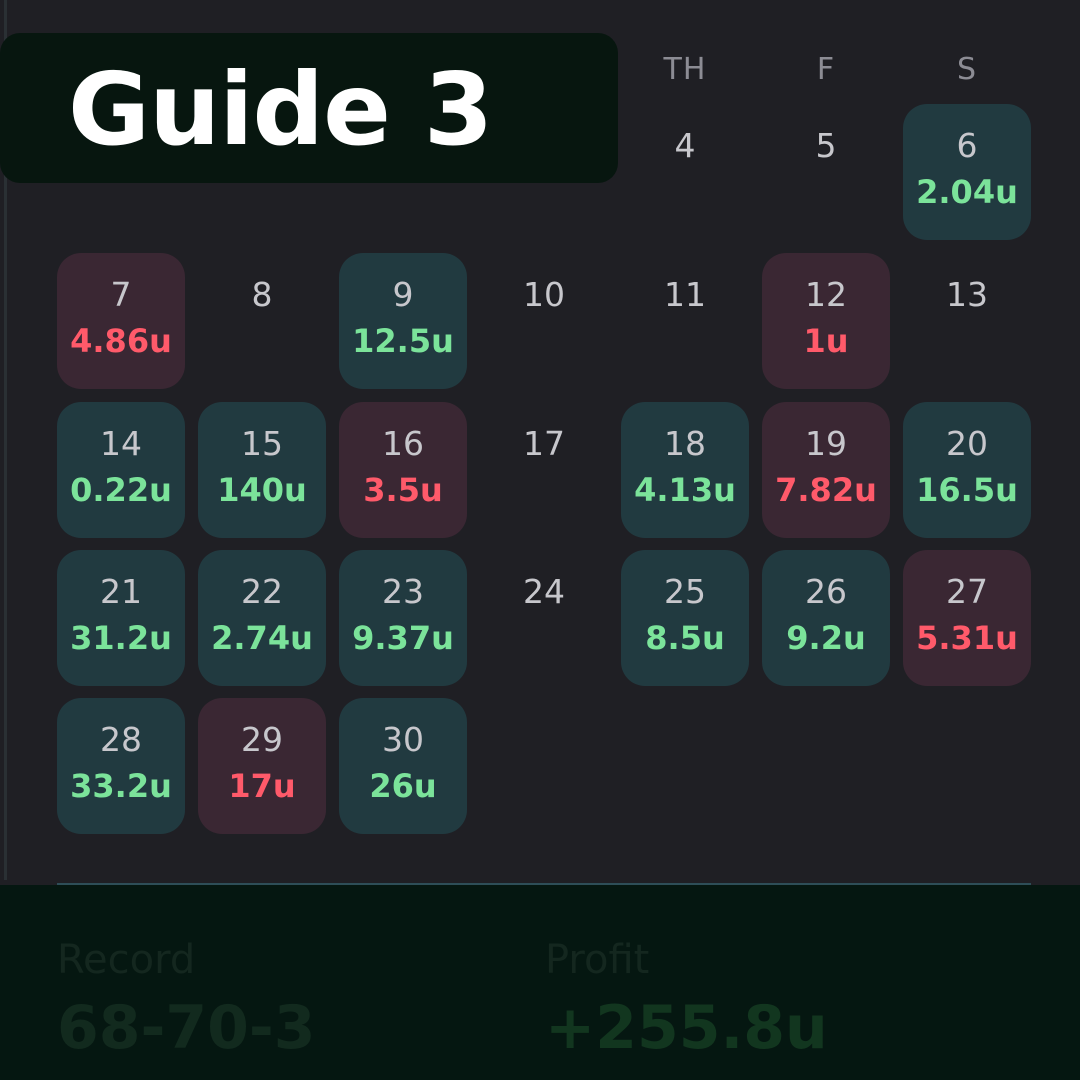 The height and width of the screenshot is (1080, 1080). I want to click on calendar-day: 5, so click(826, 172).